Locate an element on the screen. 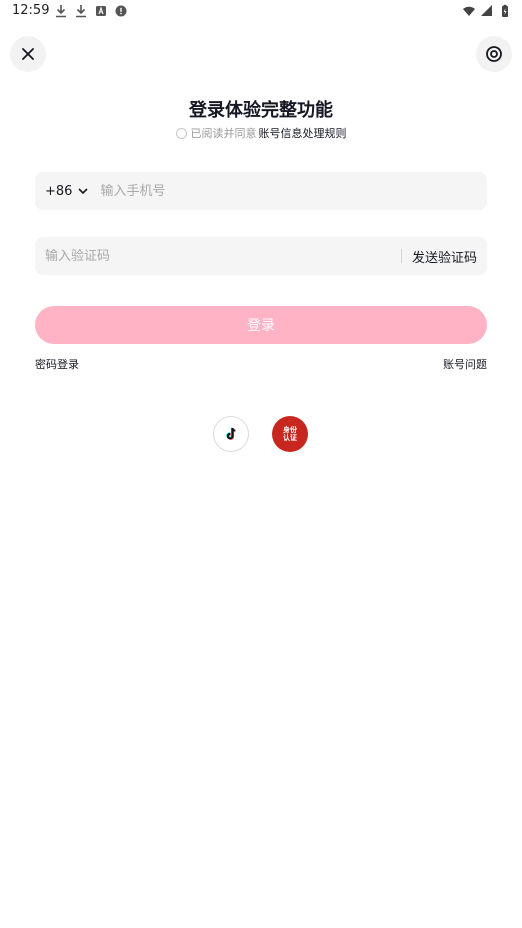 The height and width of the screenshot is (928, 522). target-icon is located at coordinates (494, 54).